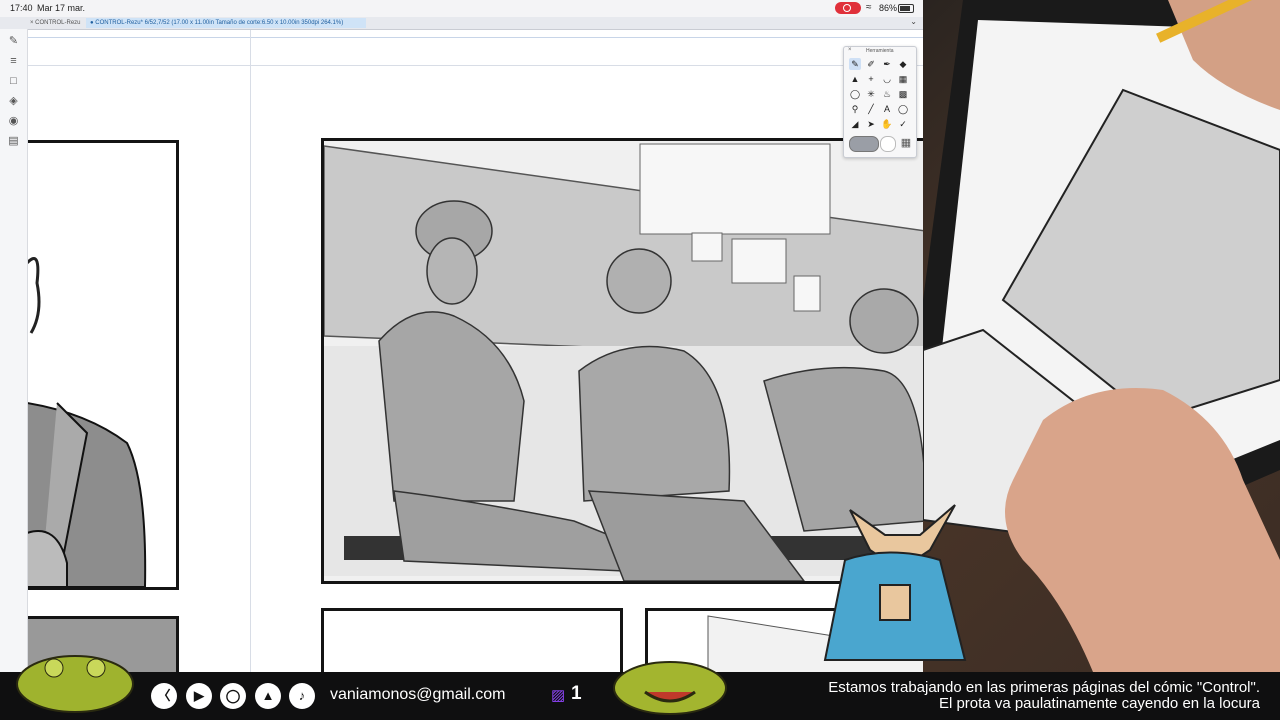 This screenshot has width=1280, height=720. What do you see at coordinates (13, 101) in the screenshot?
I see `layers-icon: ◈` at bounding box center [13, 101].